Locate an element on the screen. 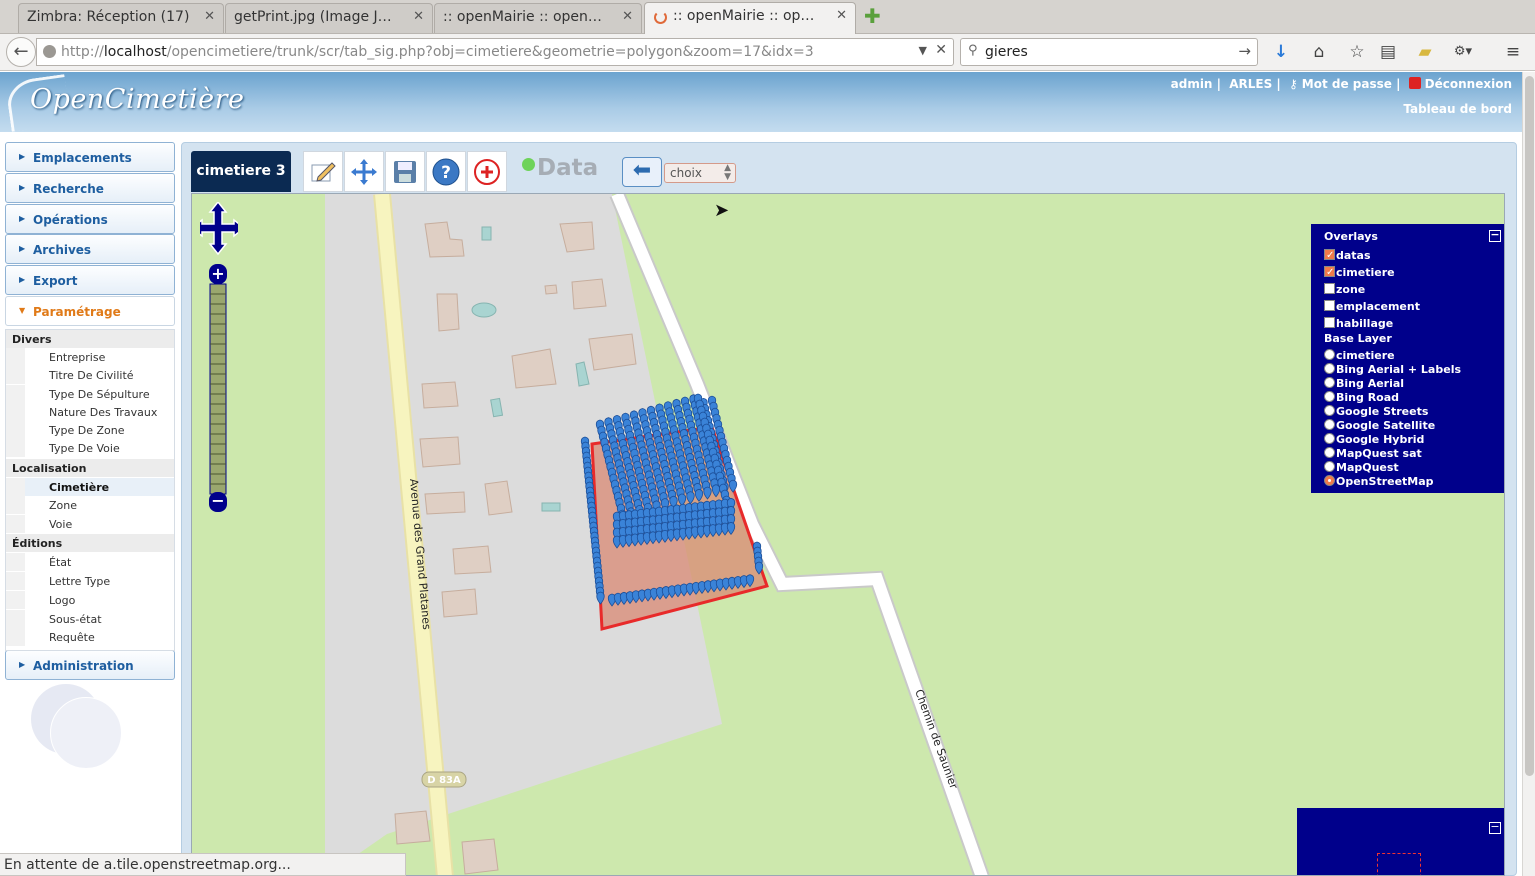  bookmarks-list-icon: ▤ is located at coordinates (1388, 52).